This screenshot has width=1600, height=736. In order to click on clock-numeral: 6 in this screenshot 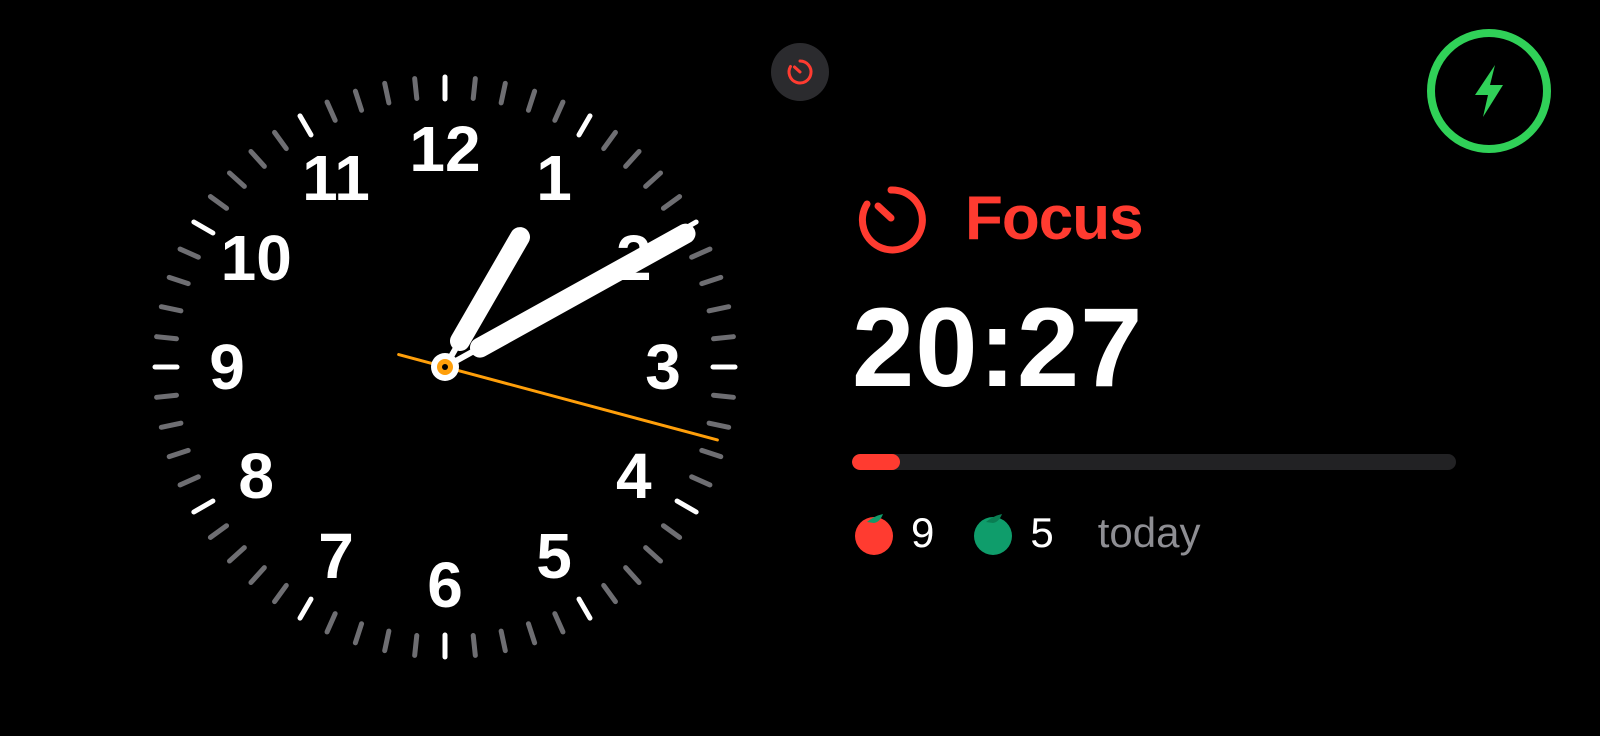, I will do `click(445, 585)`.